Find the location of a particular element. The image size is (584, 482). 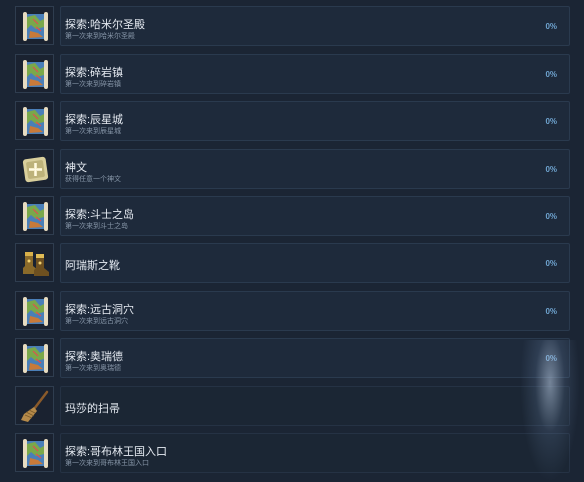

achievement-row: 探索:奥瑞德 第一次来到奥瑞德 0% is located at coordinates (291, 358).